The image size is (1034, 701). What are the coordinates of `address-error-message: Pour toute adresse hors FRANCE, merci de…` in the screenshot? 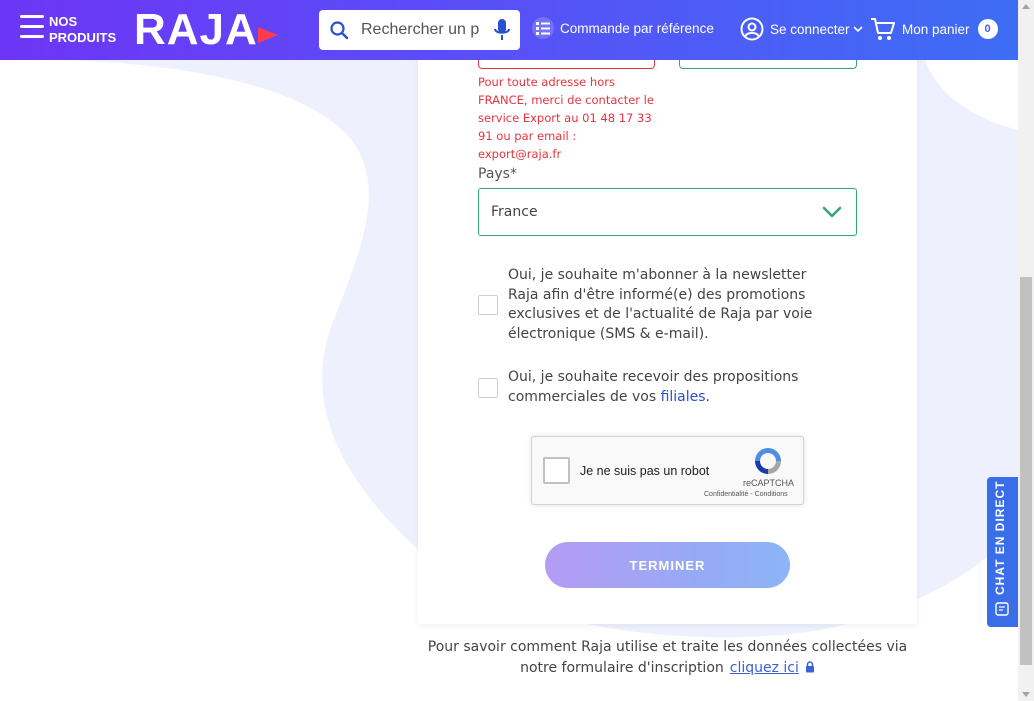 It's located at (566, 118).